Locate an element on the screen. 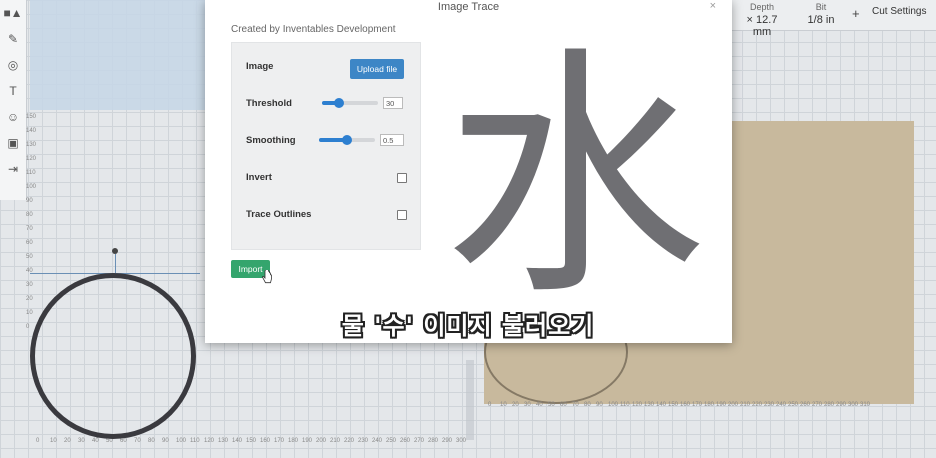  bit-stat: Bit 1/8 in is located at coordinates (821, 14).